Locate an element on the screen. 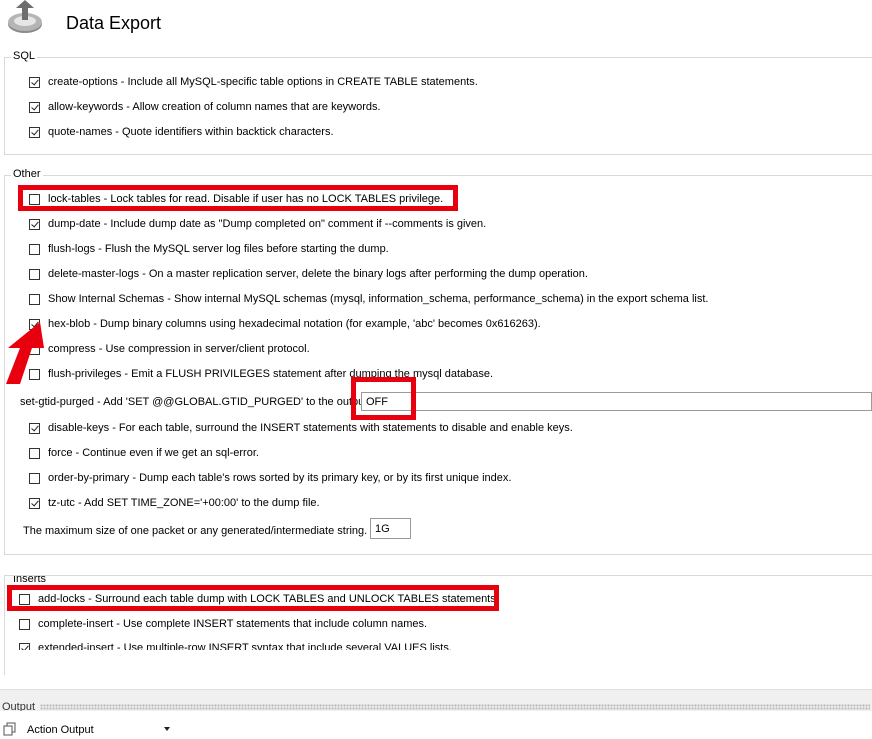  output-select: Action Output is located at coordinates (97, 730).